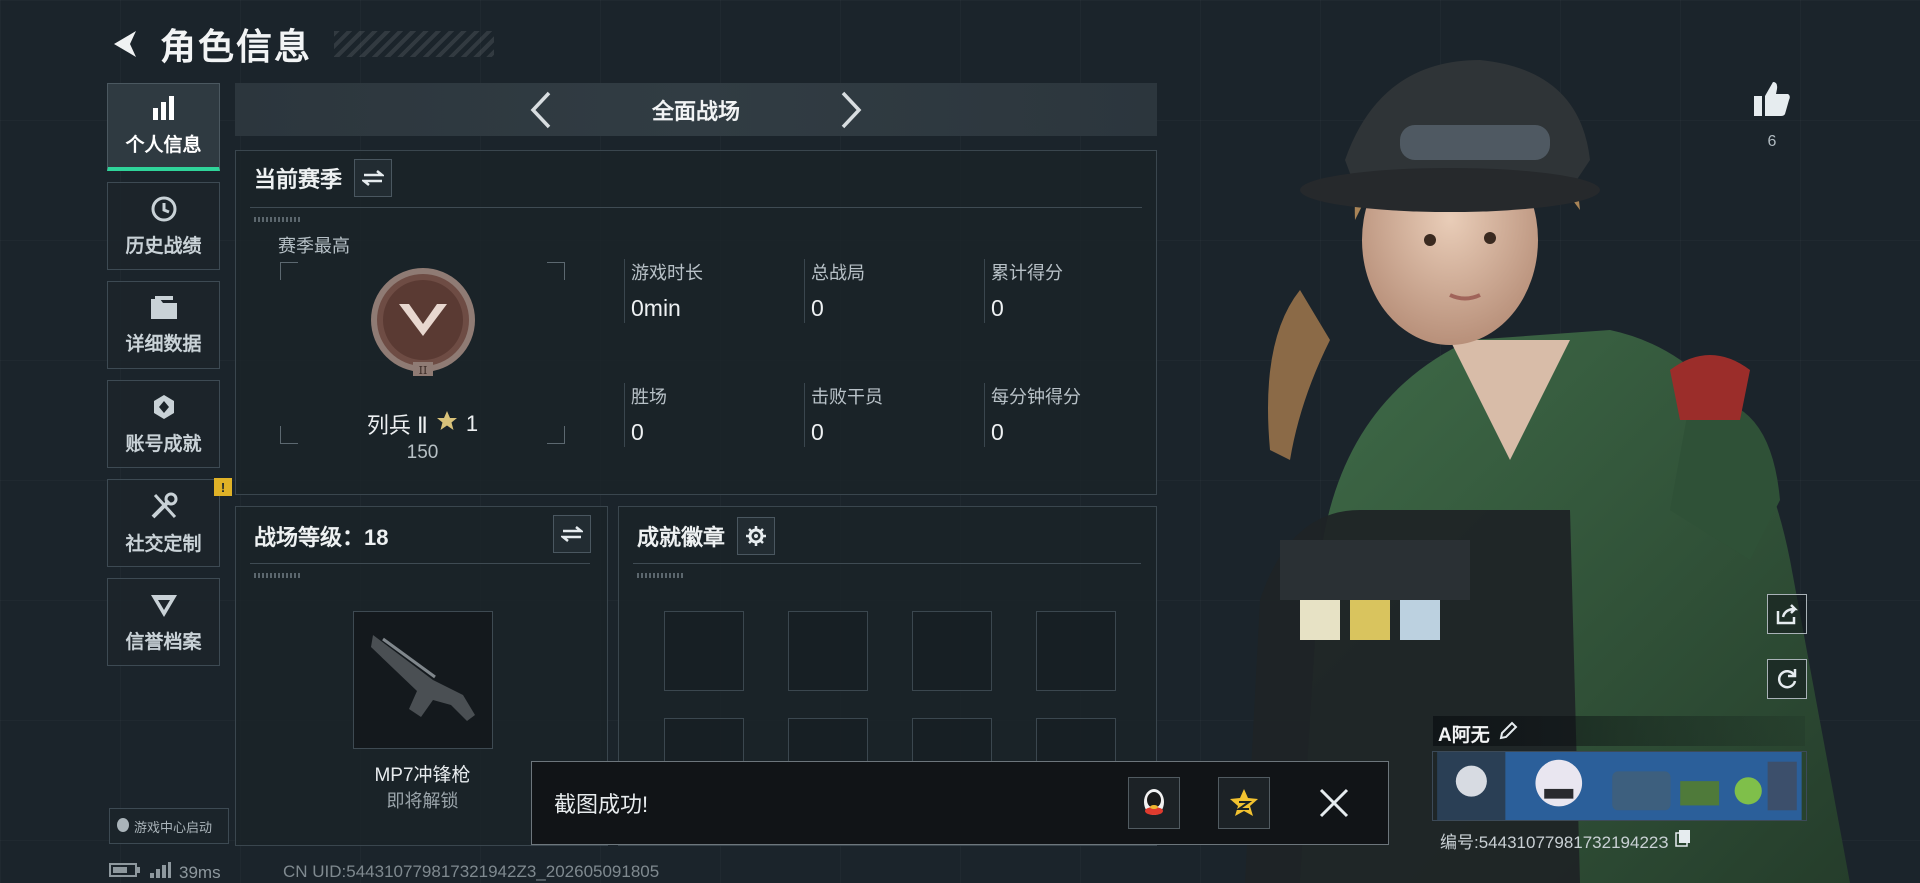 This screenshot has height=883, width=1920. Describe the element at coordinates (1619, 786) in the screenshot. I see `profile-banner-image` at that location.